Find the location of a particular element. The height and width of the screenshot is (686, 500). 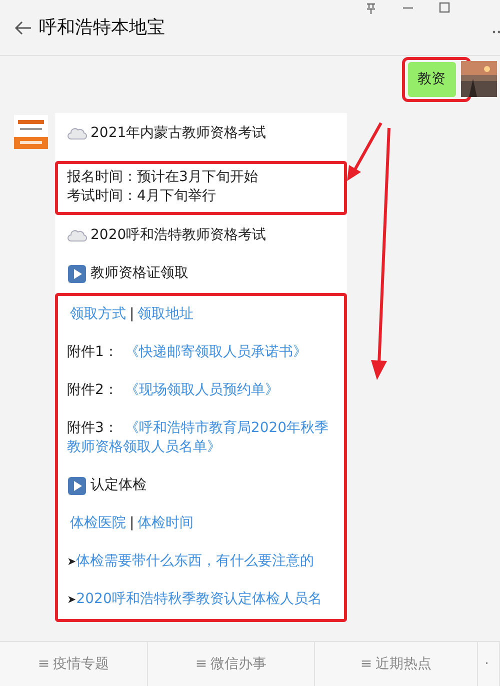

pin-icon is located at coordinates (371, 8).